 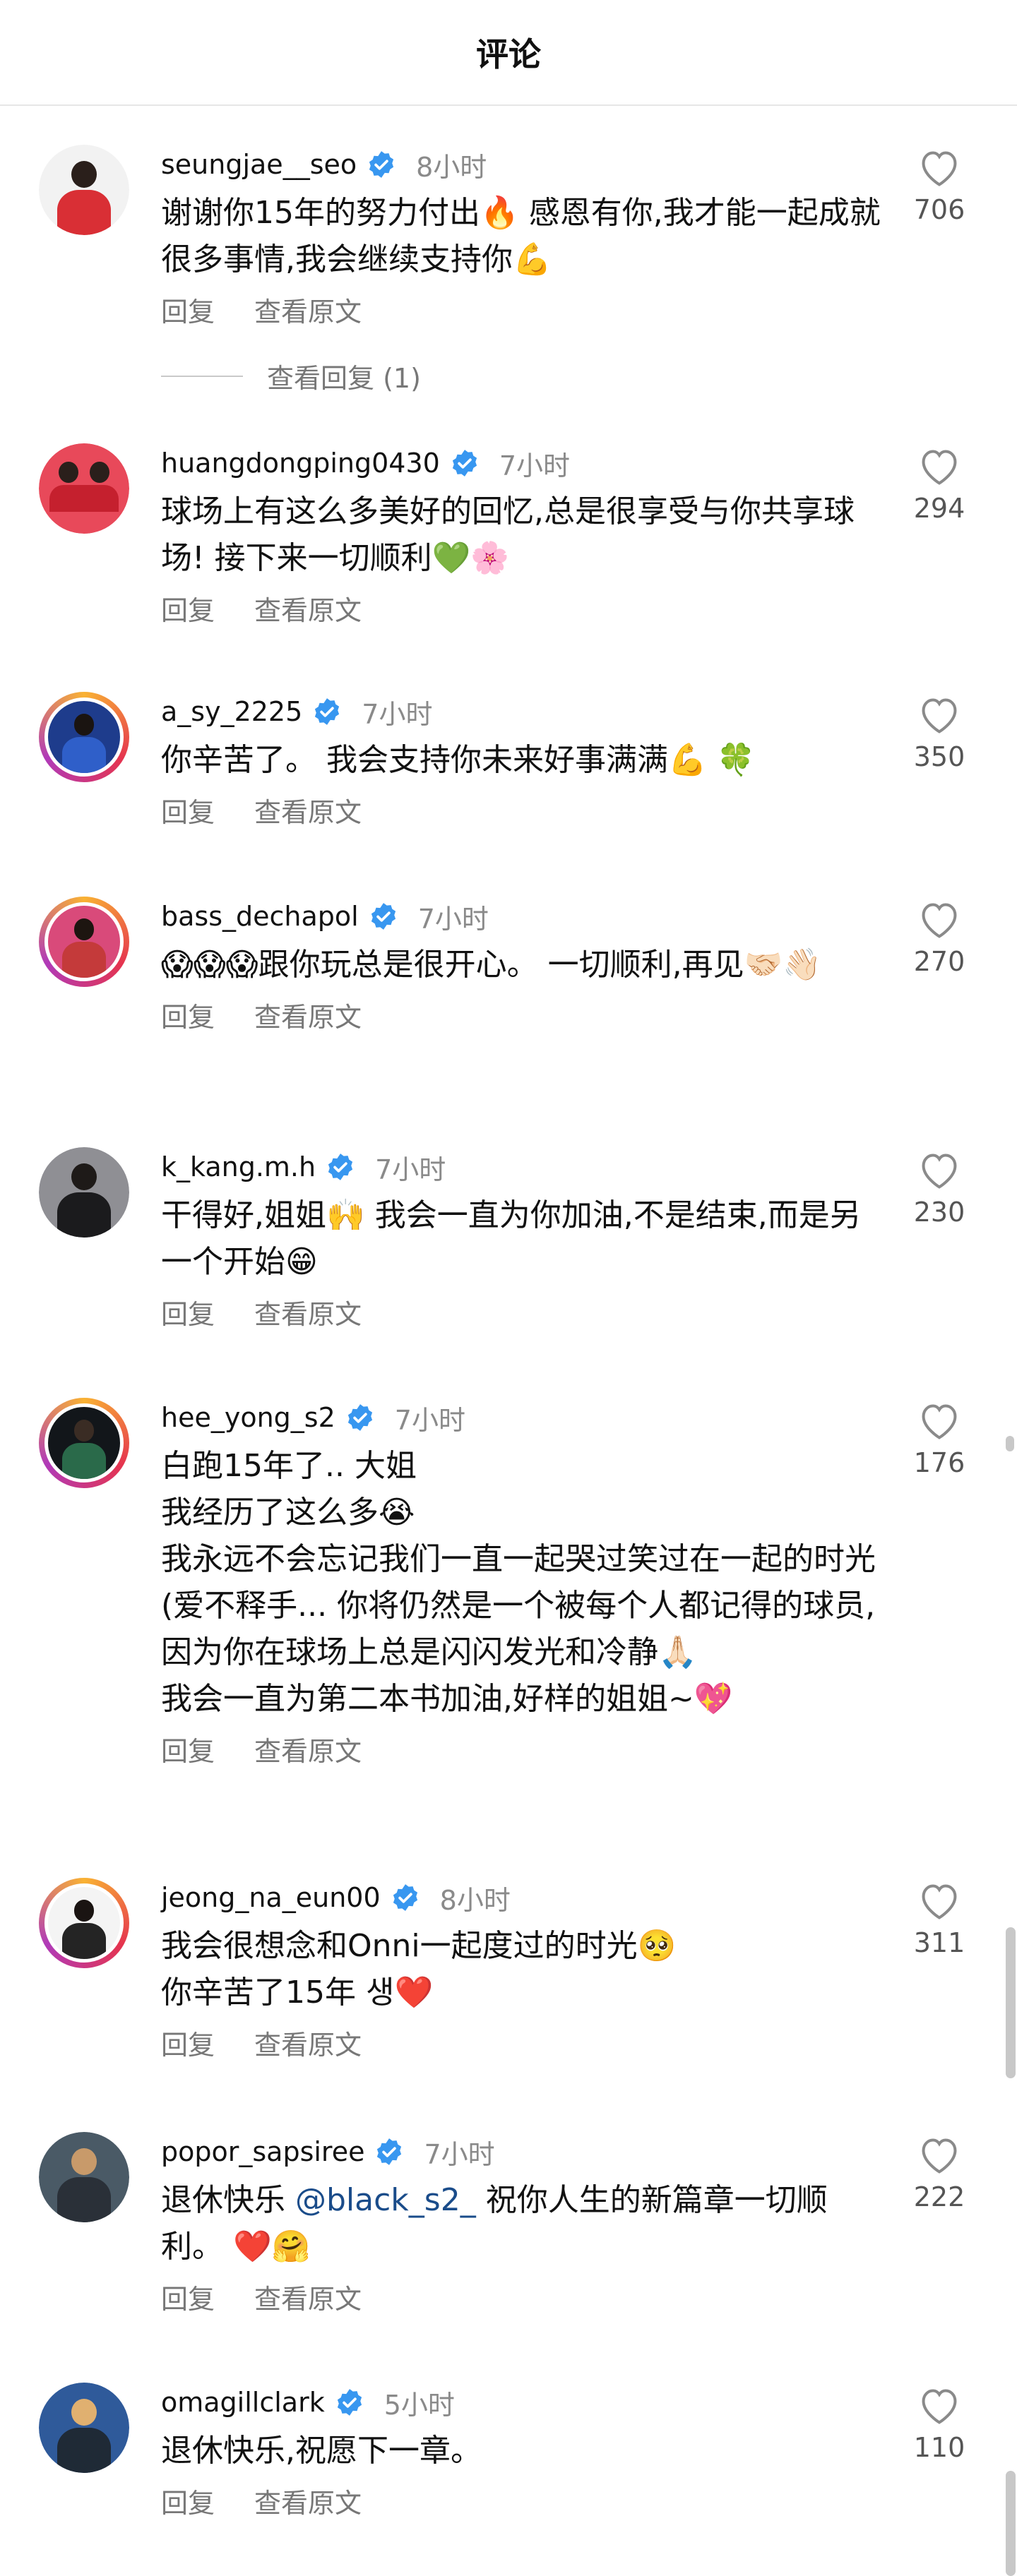 I want to click on comment-username: popor_sapsiree, so click(x=262, y=2151).